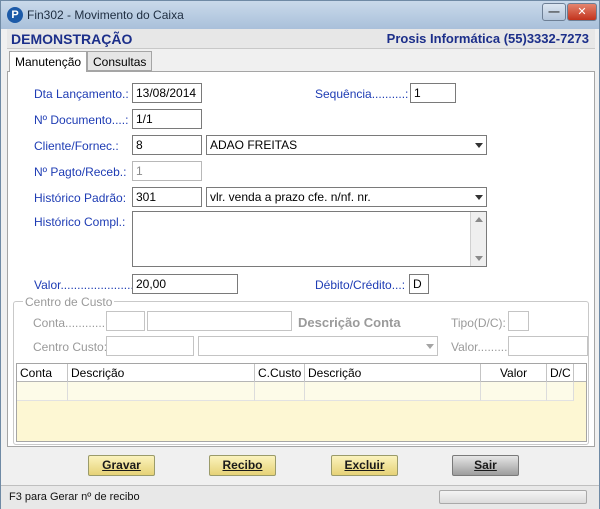 The image size is (600, 509). Describe the element at coordinates (548, 346) in the screenshot. I see `cc-value-field` at that location.